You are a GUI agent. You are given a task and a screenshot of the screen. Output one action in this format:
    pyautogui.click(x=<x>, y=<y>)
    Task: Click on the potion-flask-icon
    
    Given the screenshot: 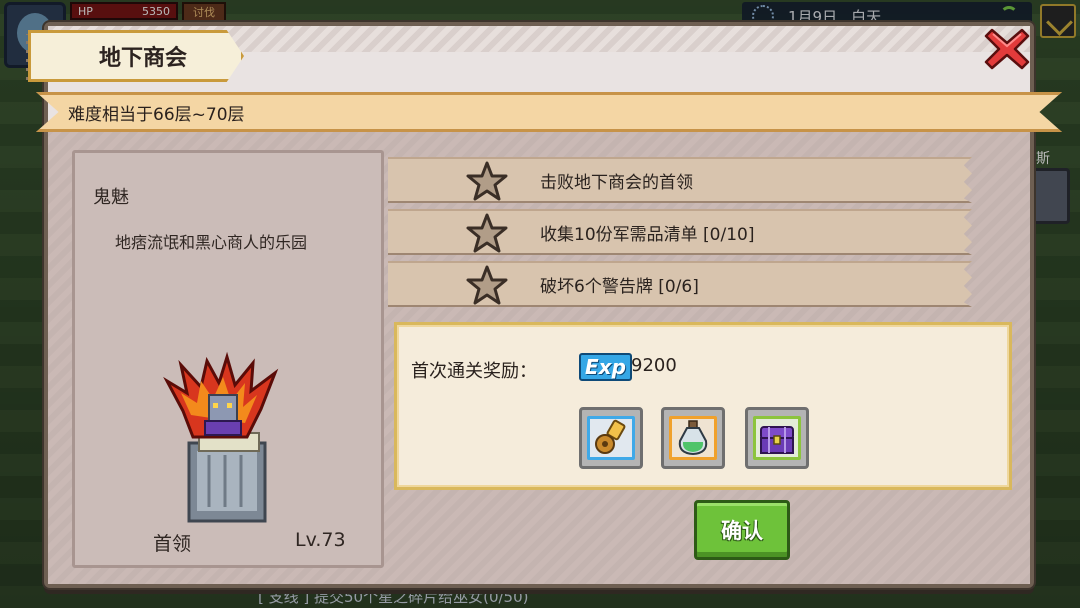 What is the action you would take?
    pyautogui.click(x=693, y=438)
    